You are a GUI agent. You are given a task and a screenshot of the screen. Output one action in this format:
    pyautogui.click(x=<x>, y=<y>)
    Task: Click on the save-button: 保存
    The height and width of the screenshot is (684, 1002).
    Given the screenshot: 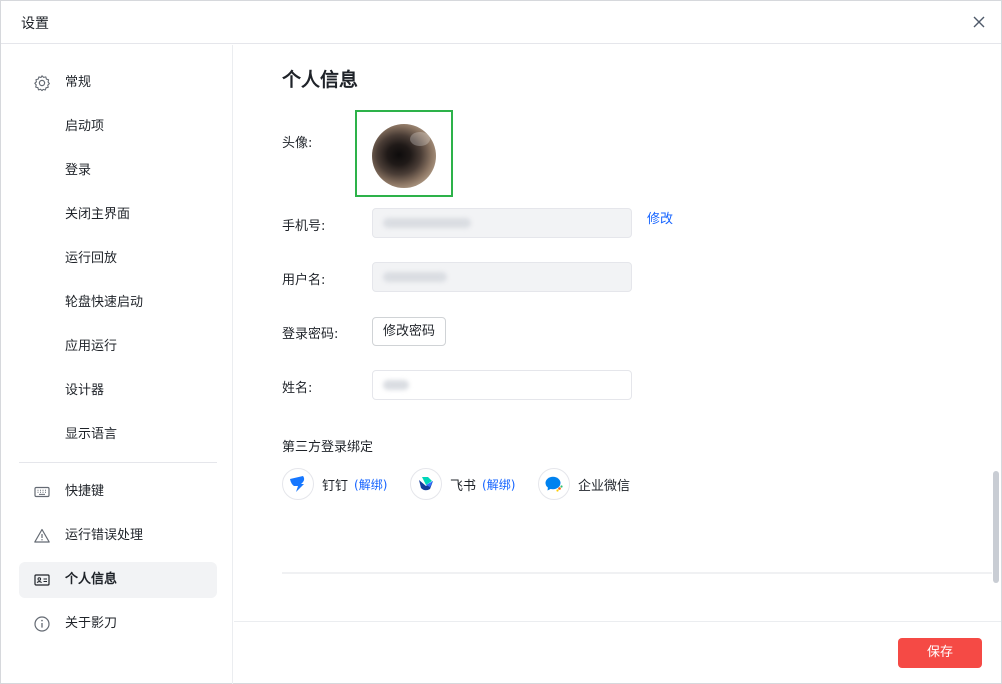 What is the action you would take?
    pyautogui.click(x=940, y=653)
    